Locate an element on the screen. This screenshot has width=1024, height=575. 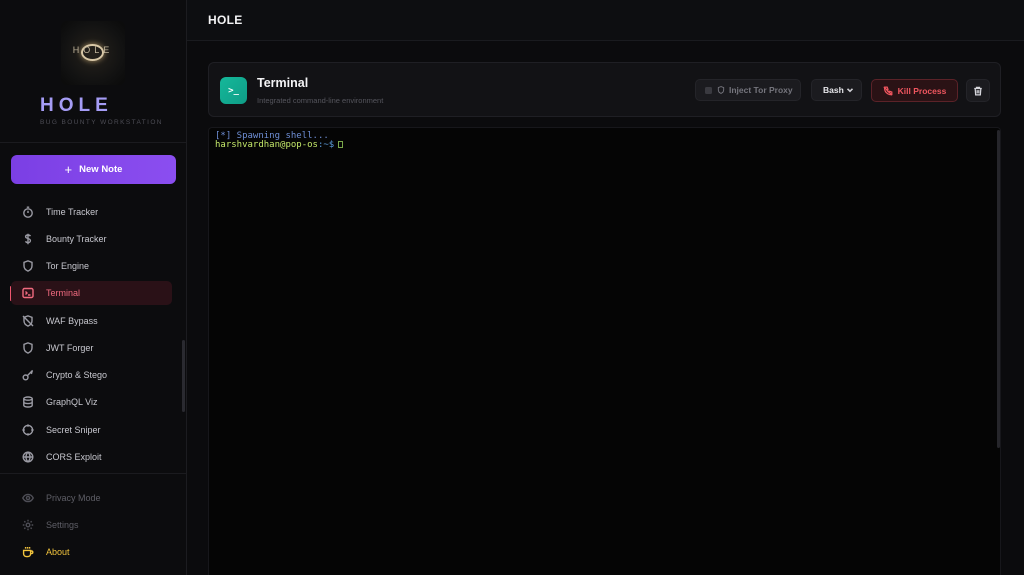
sidebar-item-label: About is located at coordinates (58, 552).